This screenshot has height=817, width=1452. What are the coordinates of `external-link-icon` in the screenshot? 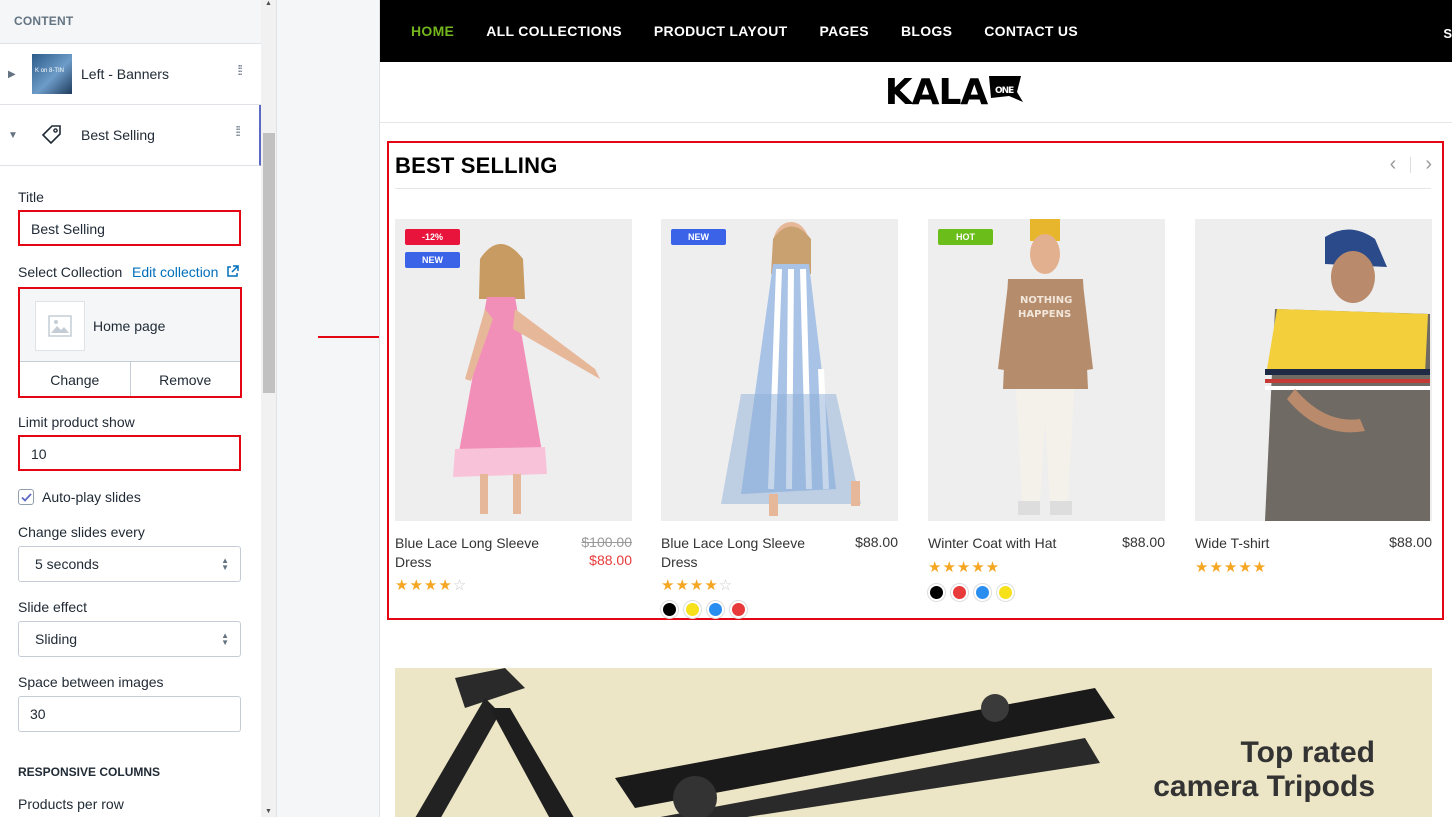 It's located at (232, 274).